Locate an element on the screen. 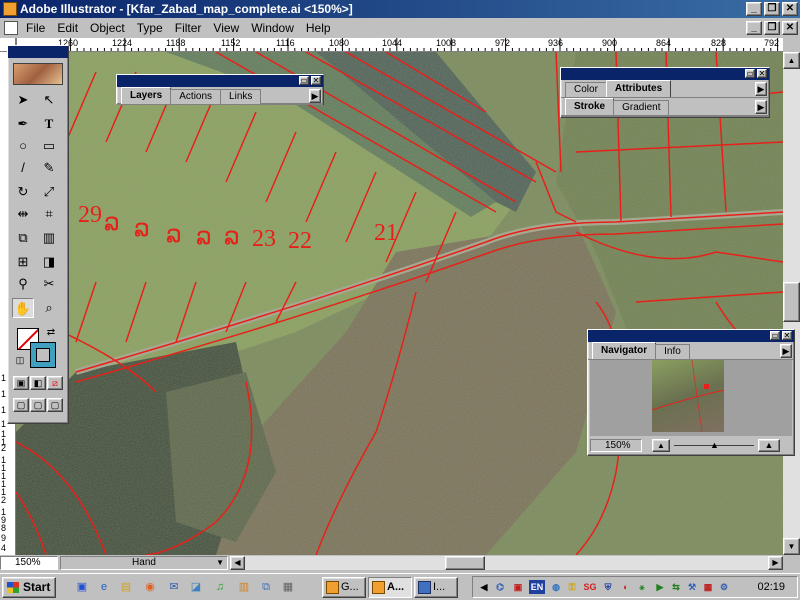 This screenshot has height=600, width=800. navigator-preview-area is located at coordinates (691, 398).